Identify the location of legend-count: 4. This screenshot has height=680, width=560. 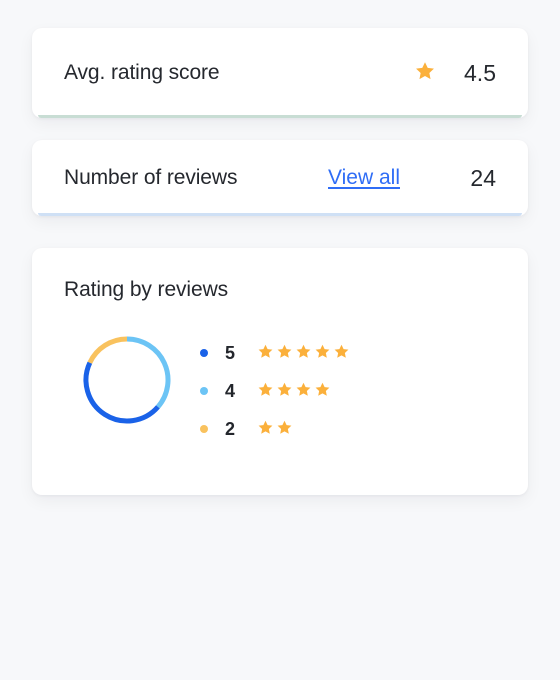
(230, 390).